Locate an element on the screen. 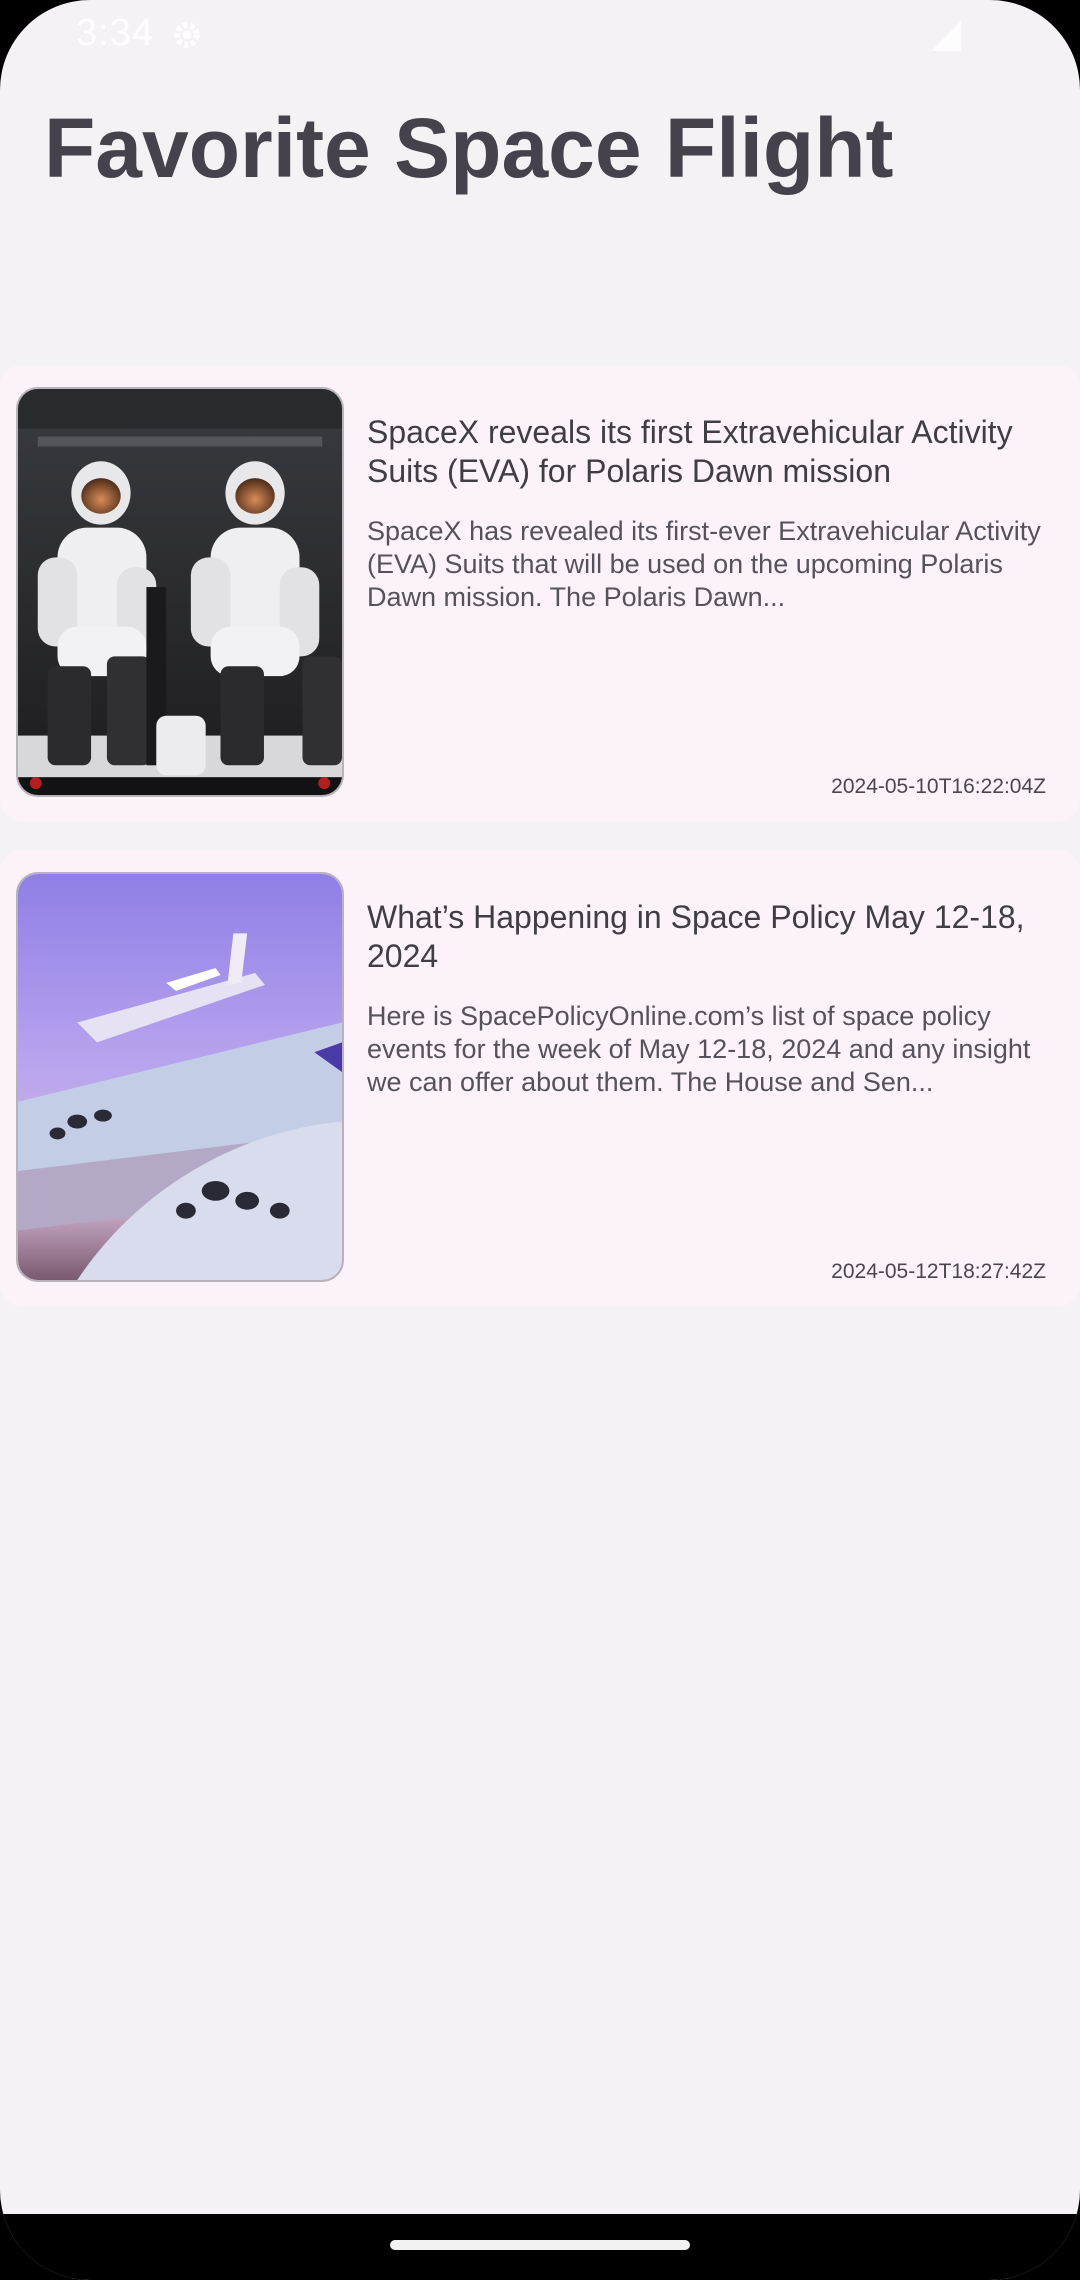 The height and width of the screenshot is (2280, 1080). gear-icon is located at coordinates (187, 35).